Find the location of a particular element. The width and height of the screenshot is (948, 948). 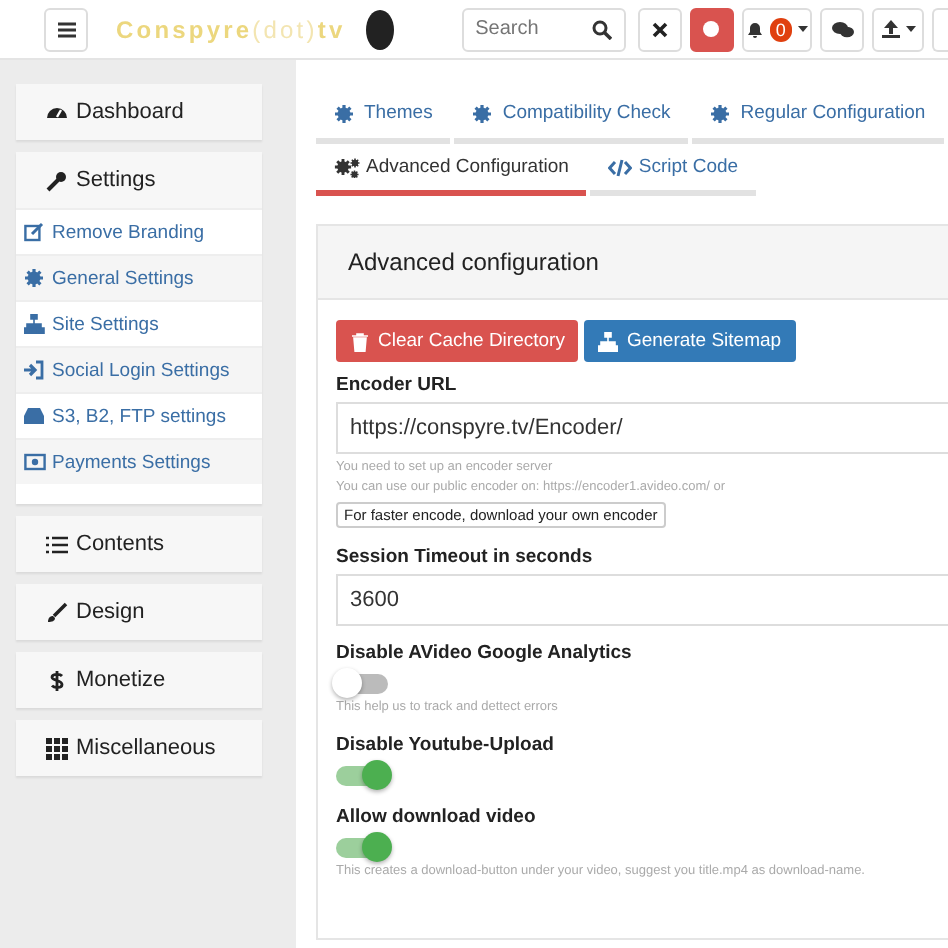

close-button is located at coordinates (659, 29).